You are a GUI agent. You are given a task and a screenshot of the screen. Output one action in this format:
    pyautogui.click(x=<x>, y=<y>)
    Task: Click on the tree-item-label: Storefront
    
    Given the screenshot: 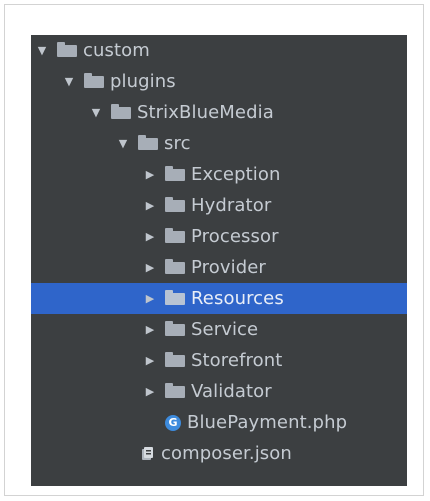 What is the action you would take?
    pyautogui.click(x=237, y=360)
    